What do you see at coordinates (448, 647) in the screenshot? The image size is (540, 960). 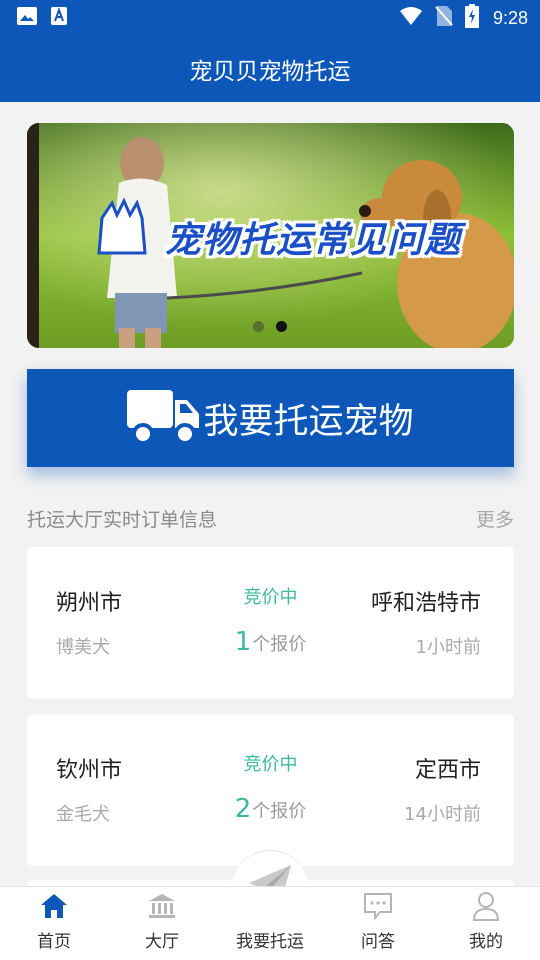 I see `order-time: 1小时前` at bounding box center [448, 647].